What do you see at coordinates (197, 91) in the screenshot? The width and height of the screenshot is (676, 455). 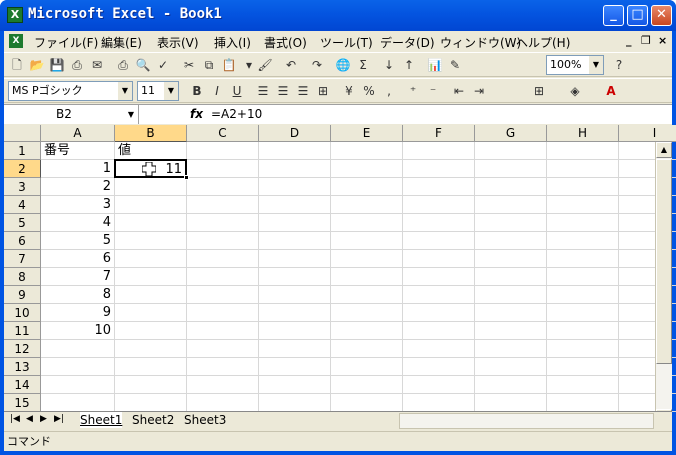 I see `bold-button: B` at bounding box center [197, 91].